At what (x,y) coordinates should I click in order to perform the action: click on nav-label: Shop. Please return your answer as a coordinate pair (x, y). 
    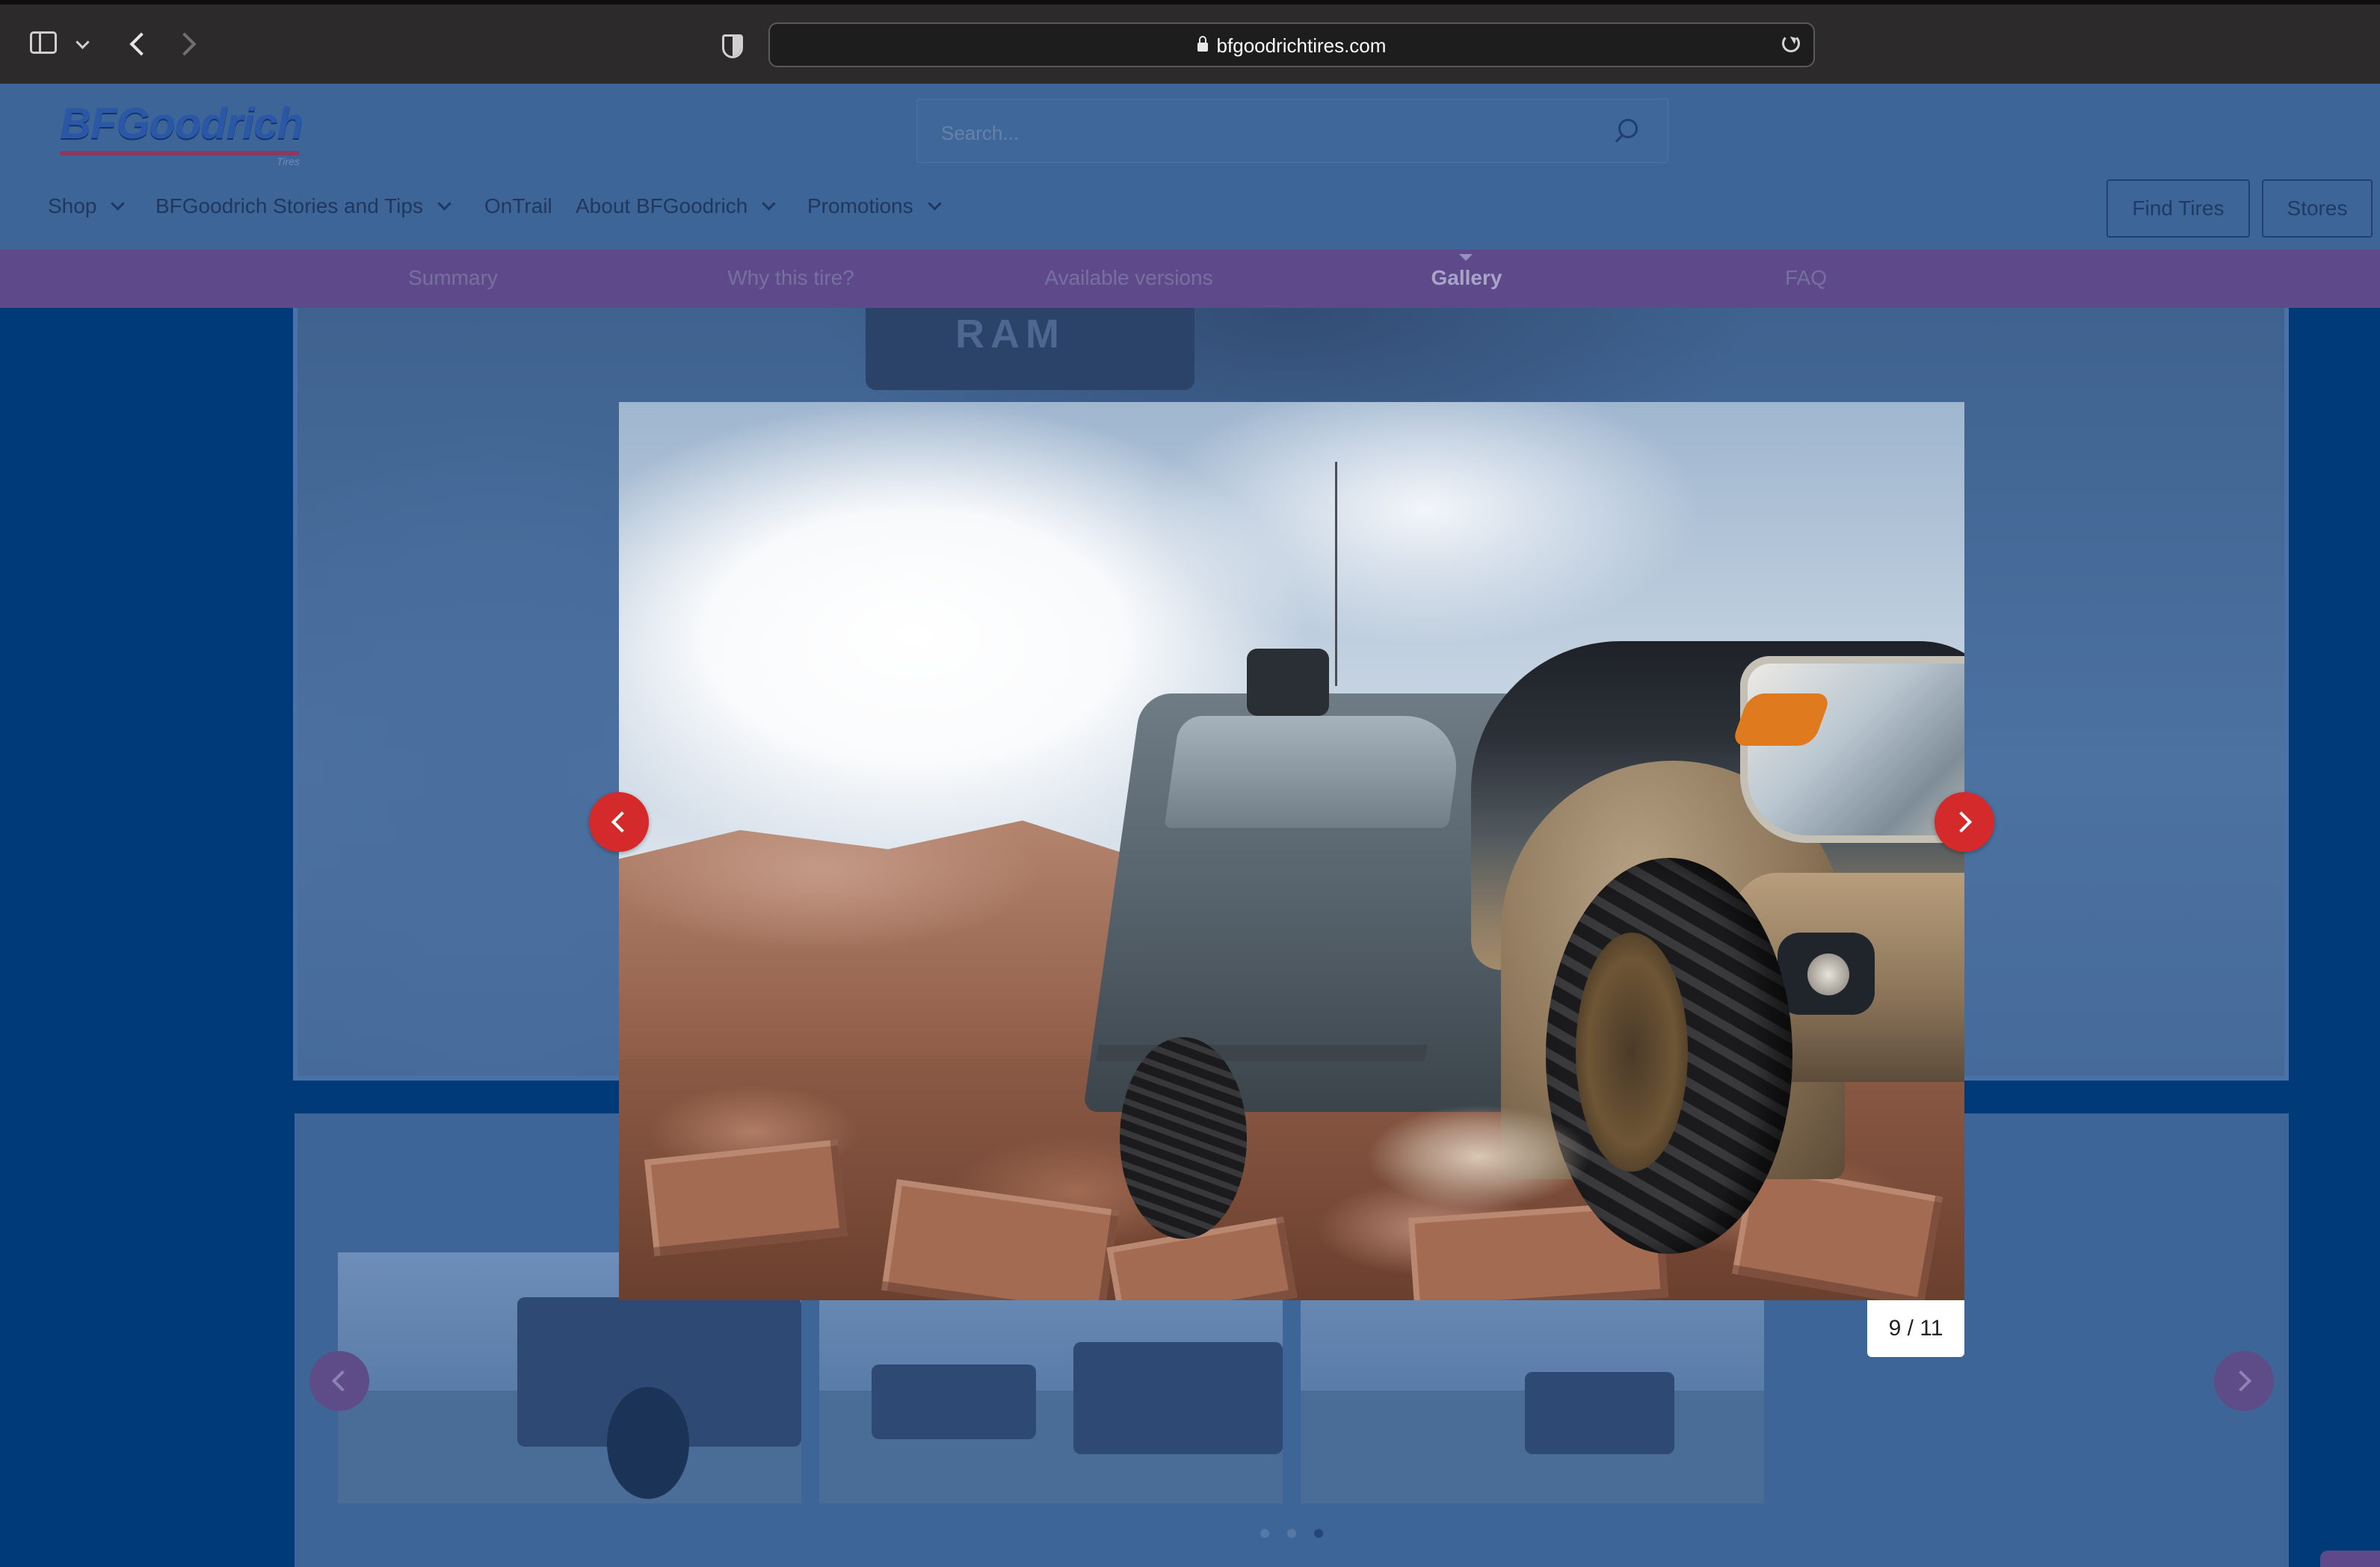
    Looking at the image, I should click on (72, 205).